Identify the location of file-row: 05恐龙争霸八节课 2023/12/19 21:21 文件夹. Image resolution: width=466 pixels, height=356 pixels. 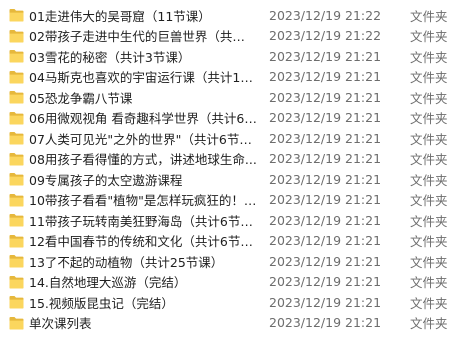
(233, 97).